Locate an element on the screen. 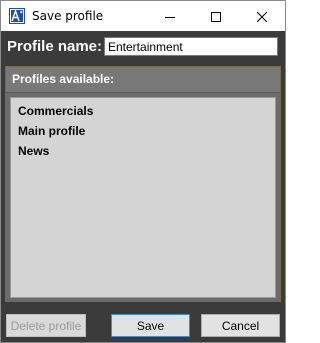 The height and width of the screenshot is (343, 320). minimize-icon is located at coordinates (170, 16).